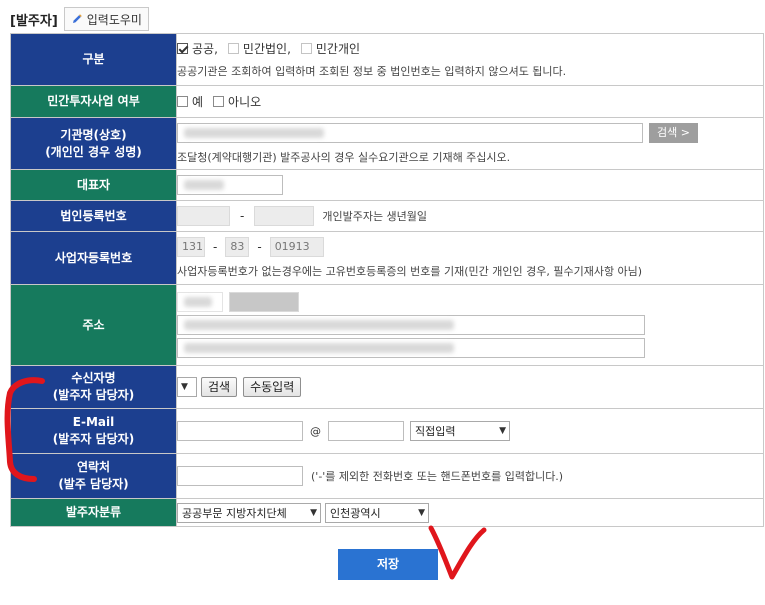 This screenshot has width=765, height=605. I want to click on option-private-corp-label: 민간법인,, so click(266, 49).